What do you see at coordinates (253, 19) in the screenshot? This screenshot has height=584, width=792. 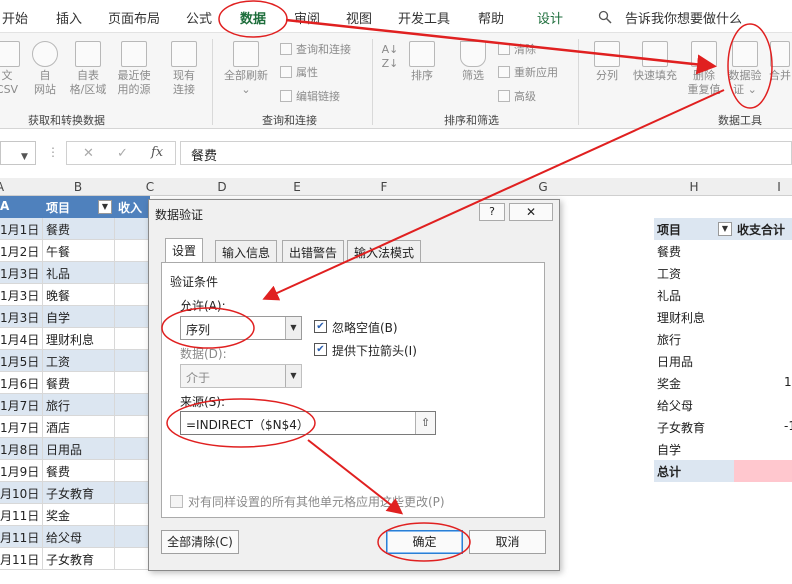 I see `annotation-ellipse-data-tab` at bounding box center [253, 19].